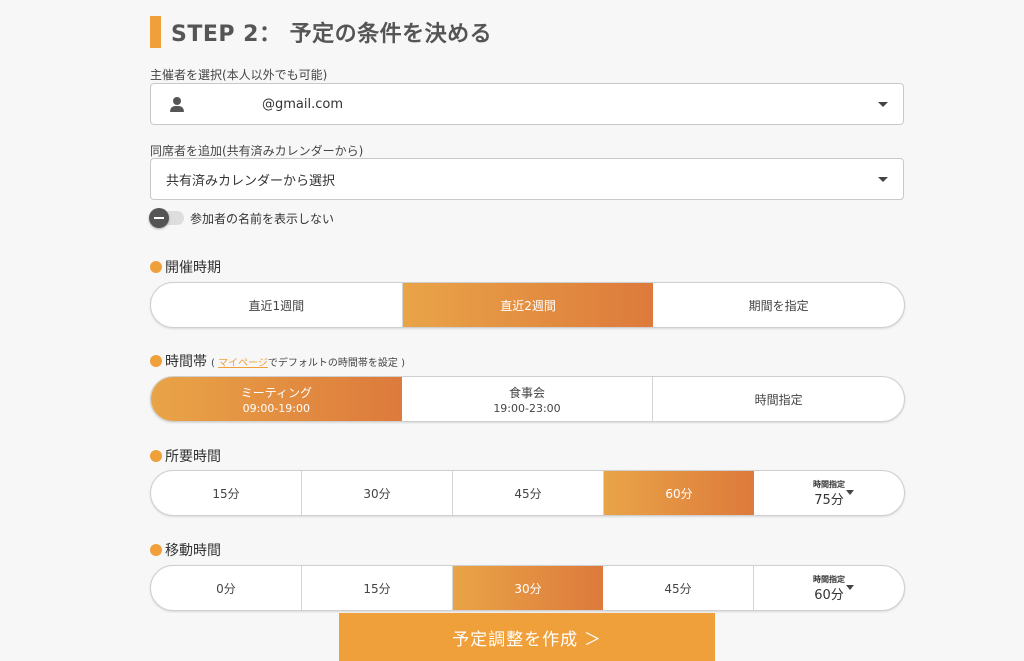 The image size is (1024, 661). I want to click on person-icon, so click(177, 105).